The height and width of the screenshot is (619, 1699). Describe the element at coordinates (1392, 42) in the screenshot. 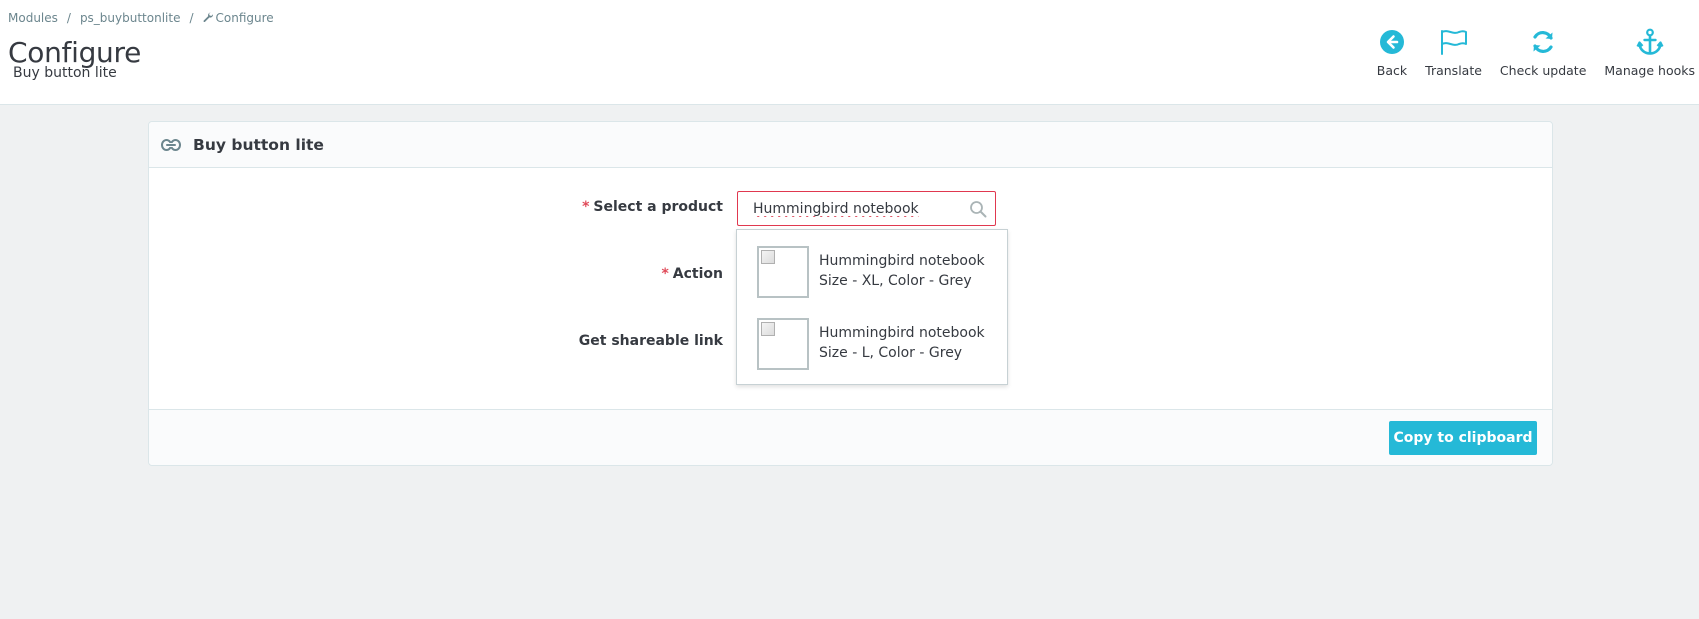

I see `back-circle-icon` at that location.